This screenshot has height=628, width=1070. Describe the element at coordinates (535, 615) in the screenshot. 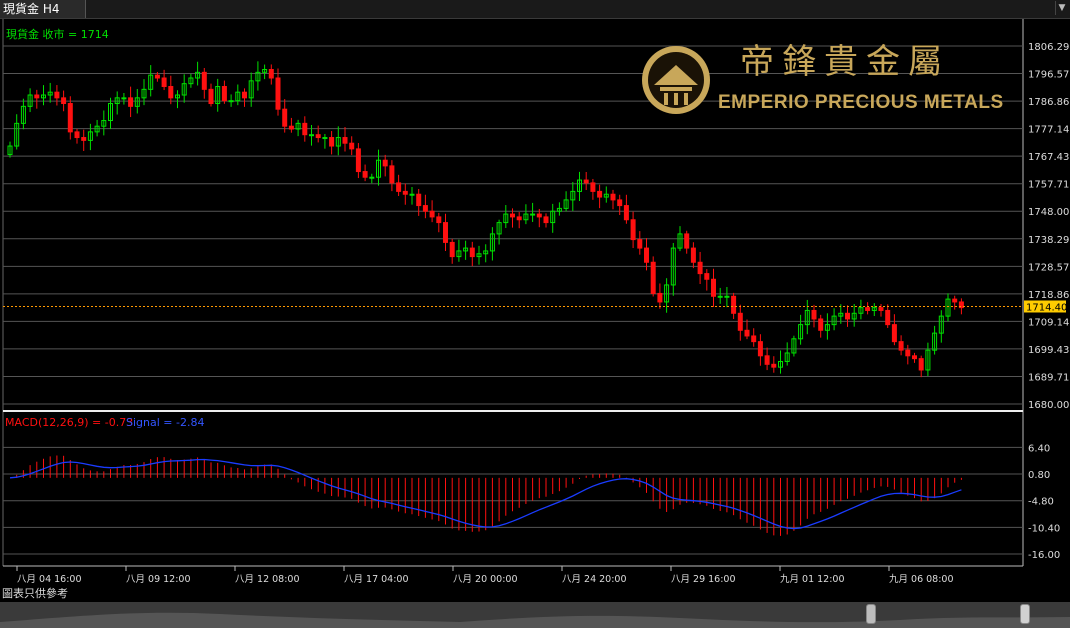

I see `chart-scrollbar` at that location.